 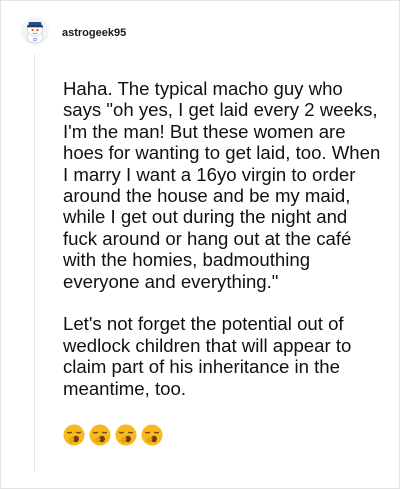 What do you see at coordinates (34, 263) in the screenshot?
I see `thread-line` at bounding box center [34, 263].